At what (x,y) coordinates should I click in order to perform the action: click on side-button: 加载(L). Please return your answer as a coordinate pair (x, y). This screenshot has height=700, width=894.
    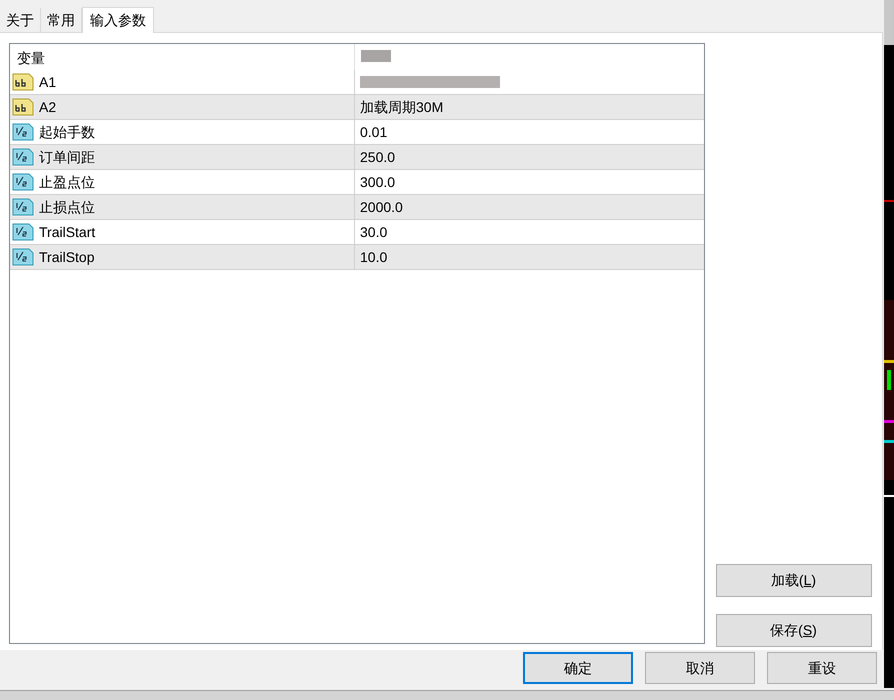
    Looking at the image, I should click on (794, 580).